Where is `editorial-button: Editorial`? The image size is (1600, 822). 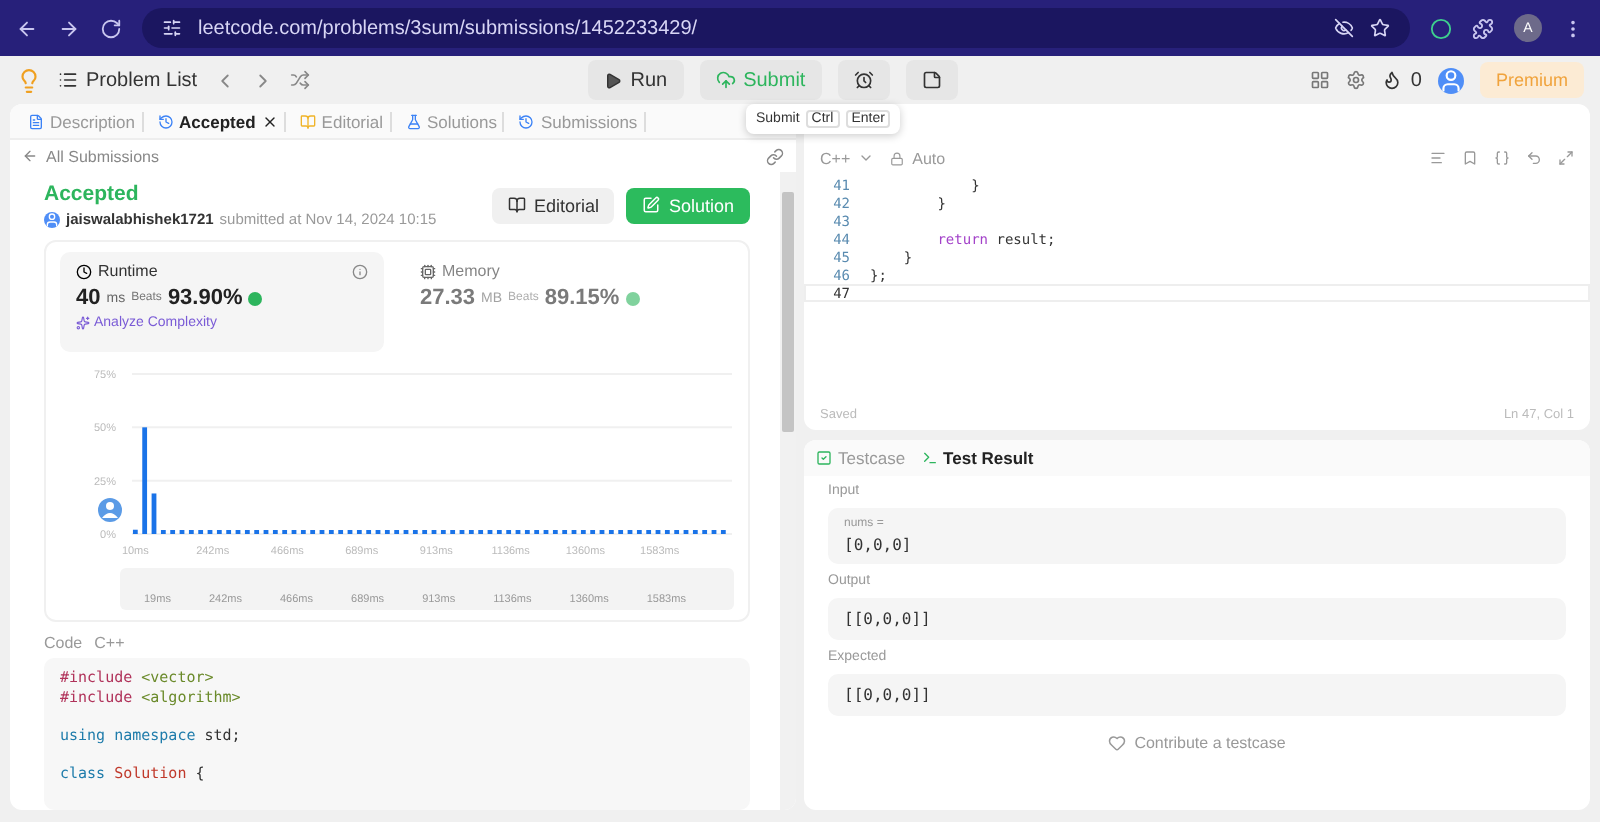 editorial-button: Editorial is located at coordinates (553, 205).